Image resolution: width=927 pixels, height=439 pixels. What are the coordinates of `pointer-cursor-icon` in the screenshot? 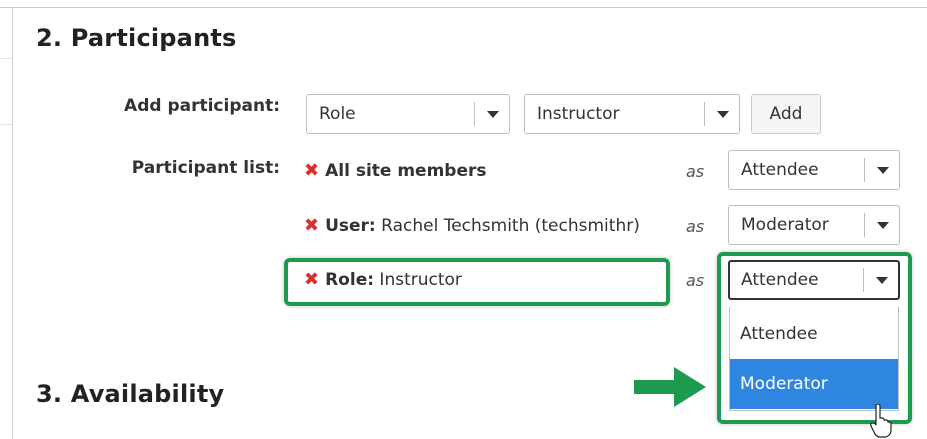 It's located at (881, 421).